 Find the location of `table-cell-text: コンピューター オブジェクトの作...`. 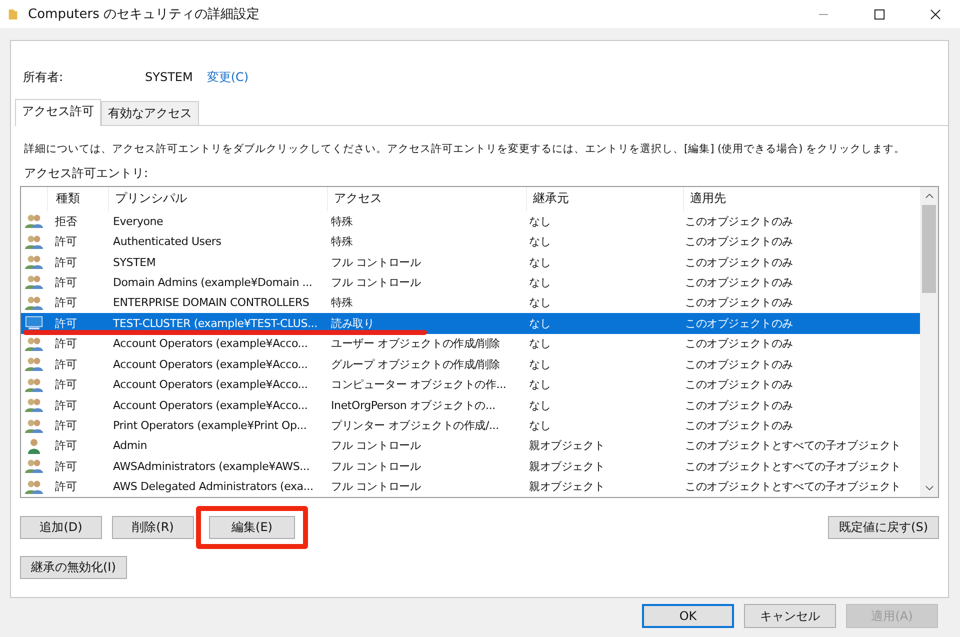

table-cell-text: コンピューター オブジェクトの作... is located at coordinates (419, 384).